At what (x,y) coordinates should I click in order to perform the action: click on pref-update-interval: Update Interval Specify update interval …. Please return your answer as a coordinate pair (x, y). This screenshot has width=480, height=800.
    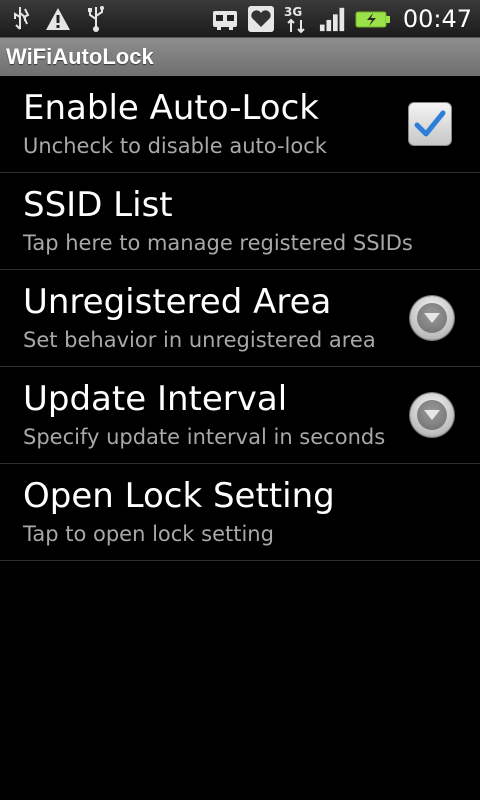
    Looking at the image, I should click on (240, 415).